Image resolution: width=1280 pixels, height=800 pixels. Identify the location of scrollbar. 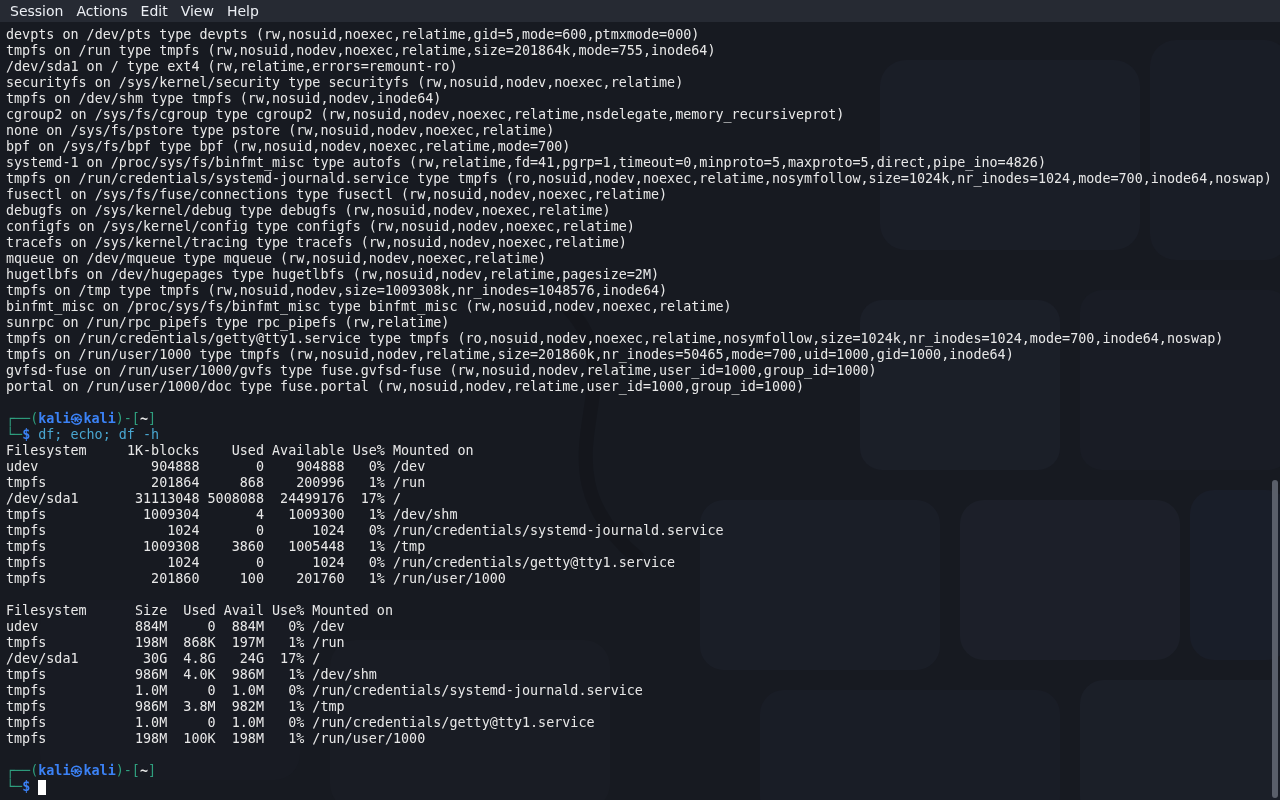
(1275, 639).